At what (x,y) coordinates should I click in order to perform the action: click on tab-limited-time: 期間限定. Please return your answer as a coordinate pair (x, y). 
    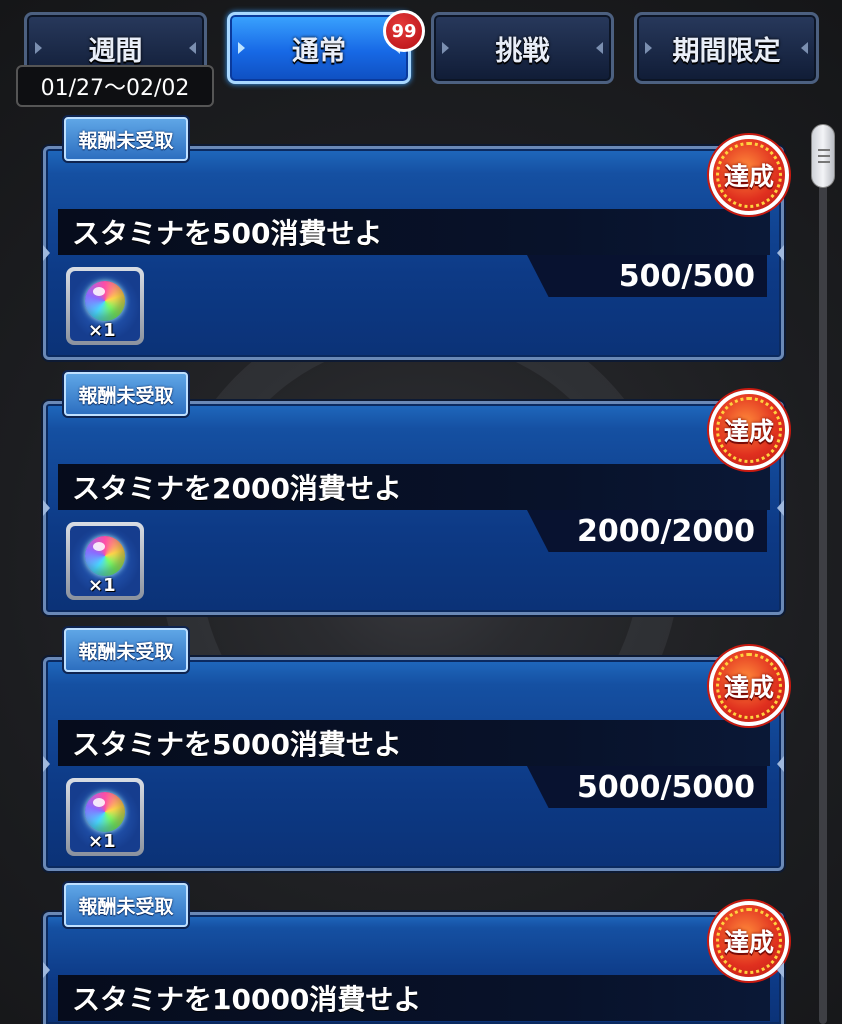
    Looking at the image, I should click on (726, 48).